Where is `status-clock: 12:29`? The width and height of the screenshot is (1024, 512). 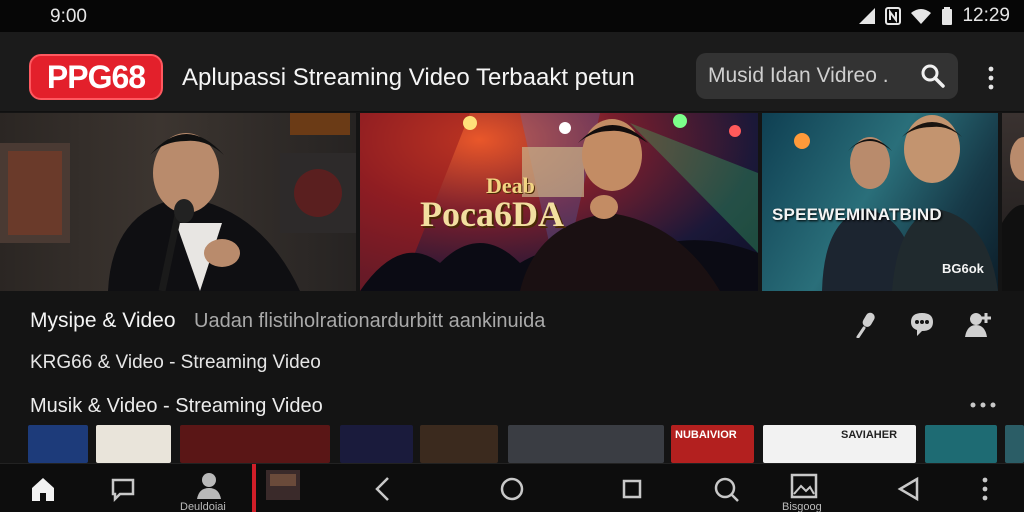 status-clock: 12:29 is located at coordinates (986, 15).